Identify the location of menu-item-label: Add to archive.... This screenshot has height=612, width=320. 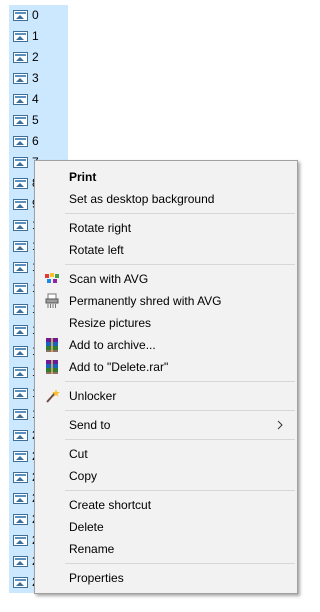
(112, 345).